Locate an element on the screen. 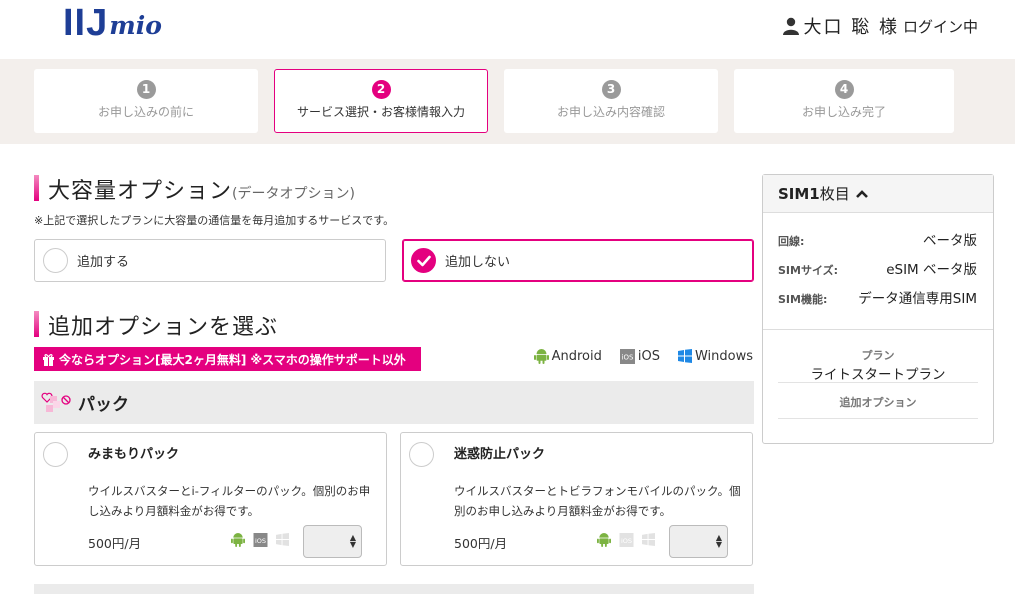 This screenshot has width=1015, height=594. step-label: お申し込み完了 is located at coordinates (843, 112).